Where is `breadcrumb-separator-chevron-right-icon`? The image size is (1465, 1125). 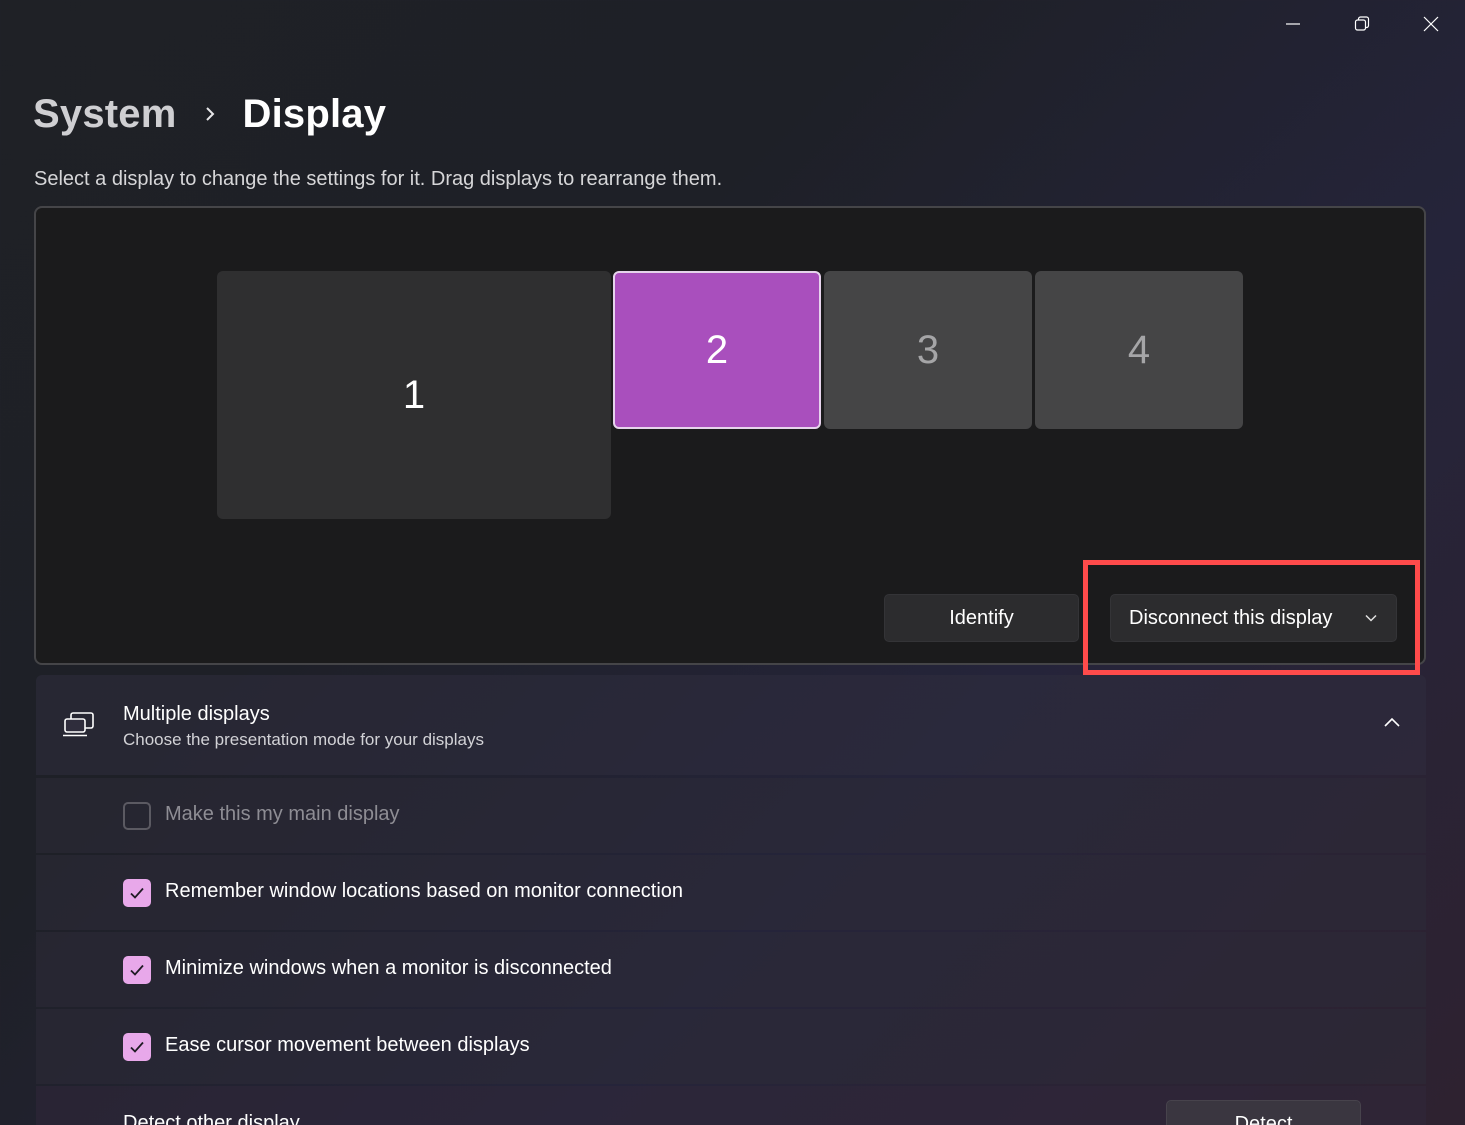
breadcrumb-separator-chevron-right-icon is located at coordinates (210, 114).